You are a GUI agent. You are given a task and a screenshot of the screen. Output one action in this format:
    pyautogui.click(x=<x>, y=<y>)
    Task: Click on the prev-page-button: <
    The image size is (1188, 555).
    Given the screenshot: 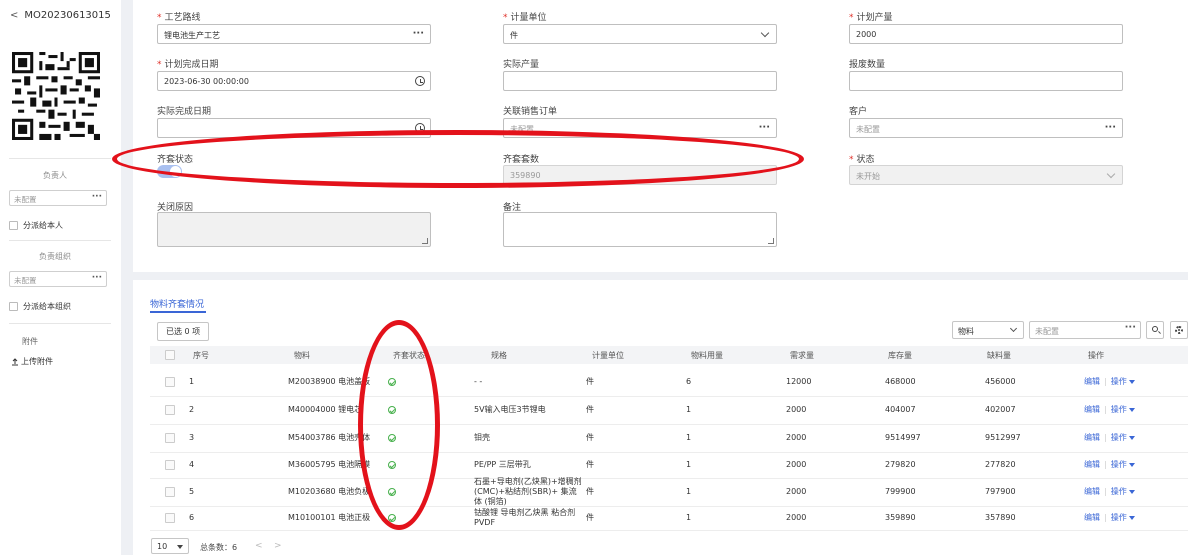 What is the action you would take?
    pyautogui.click(x=259, y=546)
    